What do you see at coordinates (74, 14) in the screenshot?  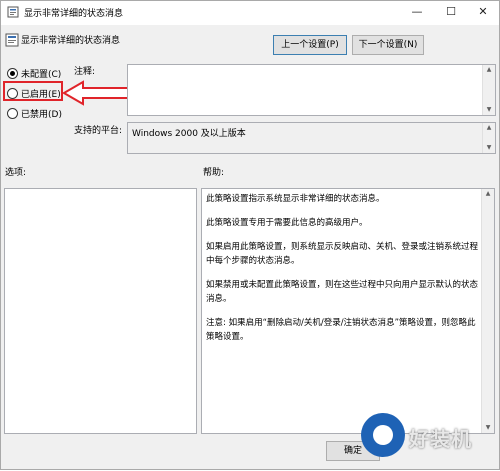 I see `window-title: 显示非常详细的状态消息` at bounding box center [74, 14].